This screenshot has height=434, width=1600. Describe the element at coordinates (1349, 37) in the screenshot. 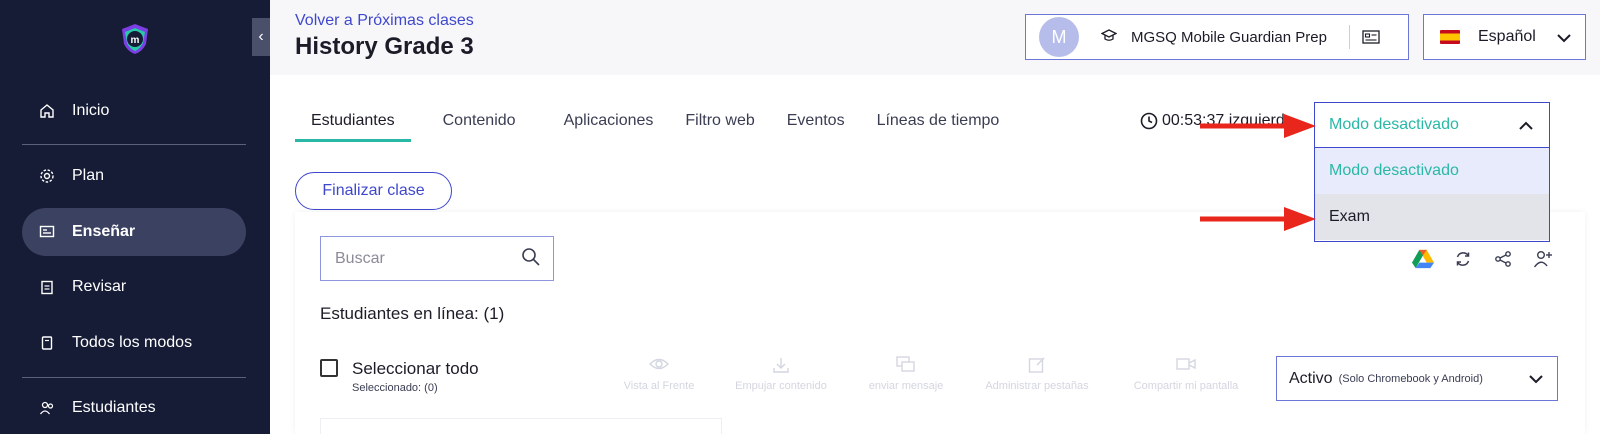

I see `divider` at that location.